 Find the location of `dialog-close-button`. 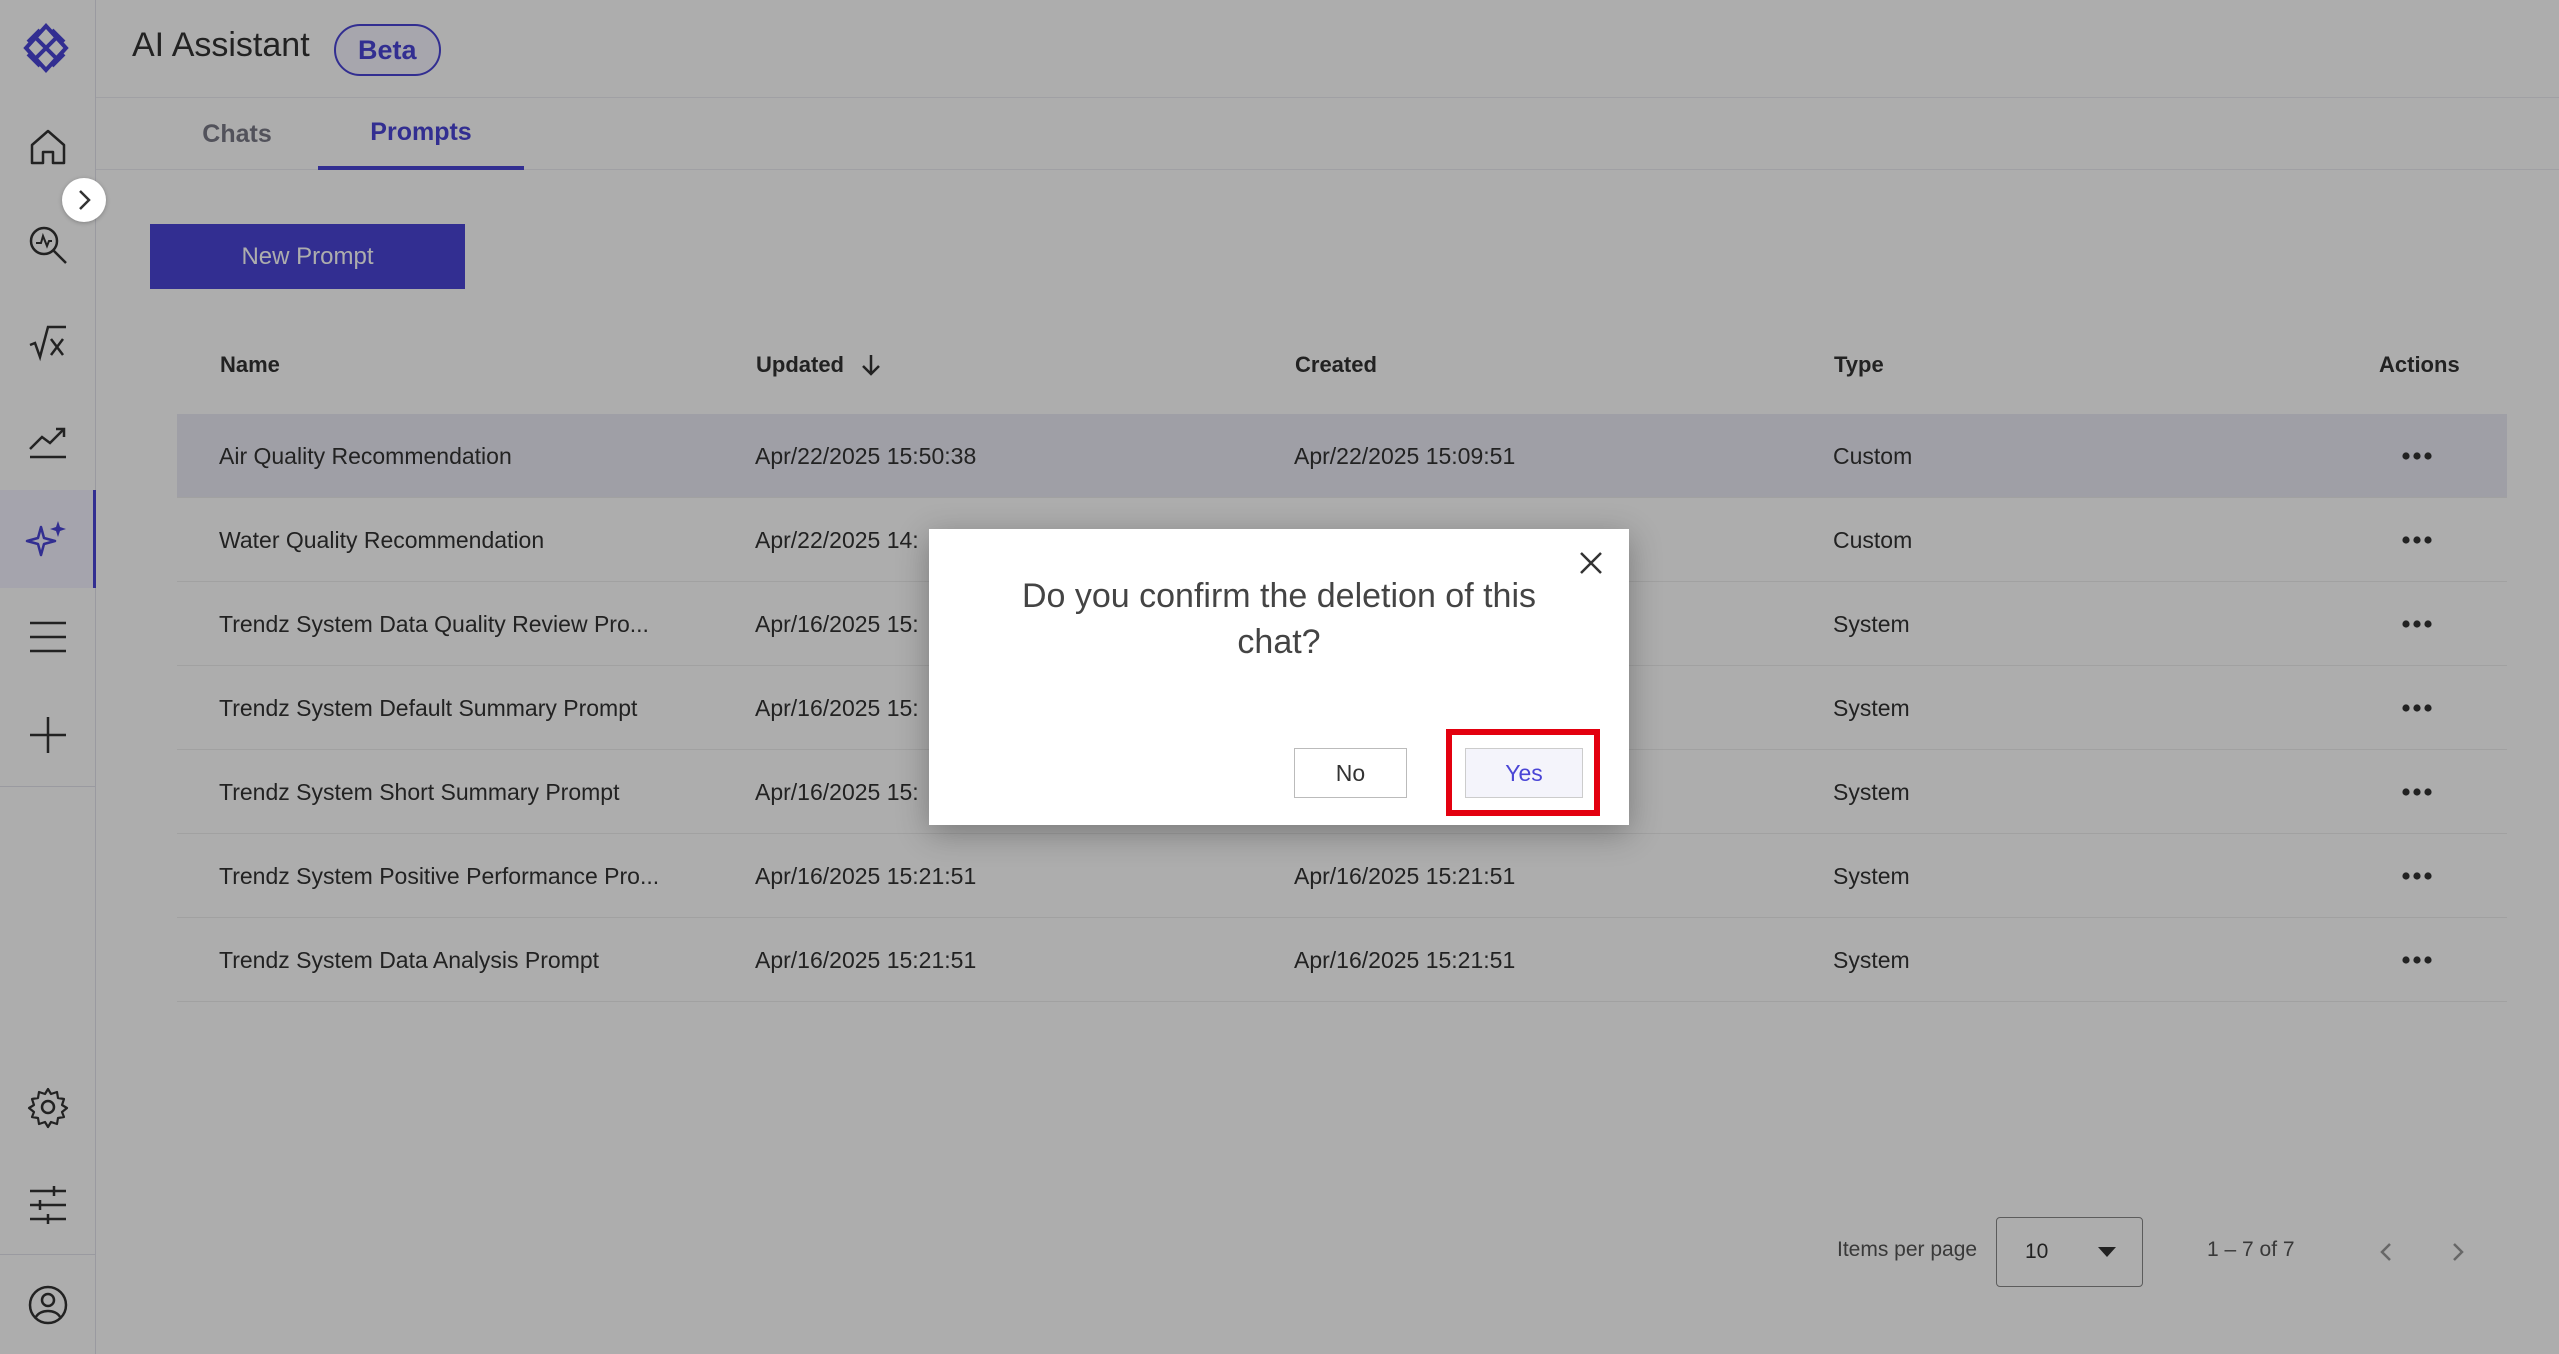

dialog-close-button is located at coordinates (1591, 563).